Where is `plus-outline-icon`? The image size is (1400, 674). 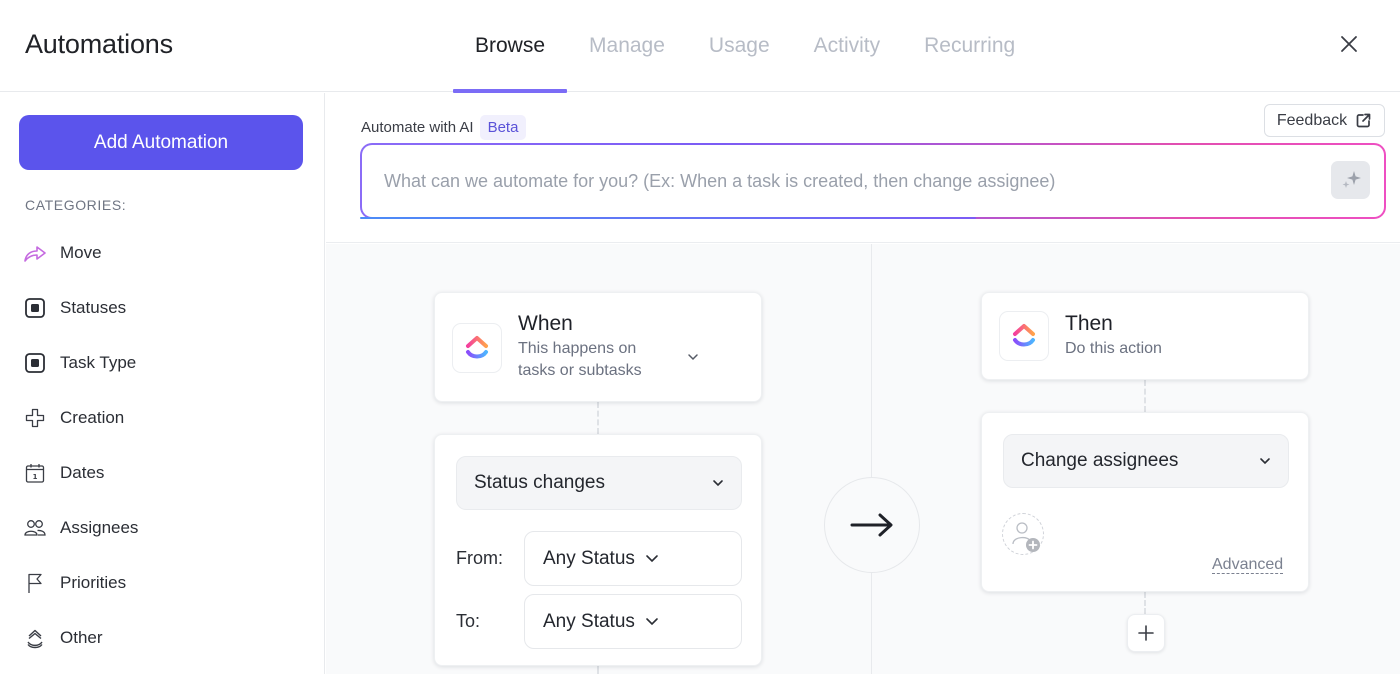
plus-outline-icon is located at coordinates (35, 418).